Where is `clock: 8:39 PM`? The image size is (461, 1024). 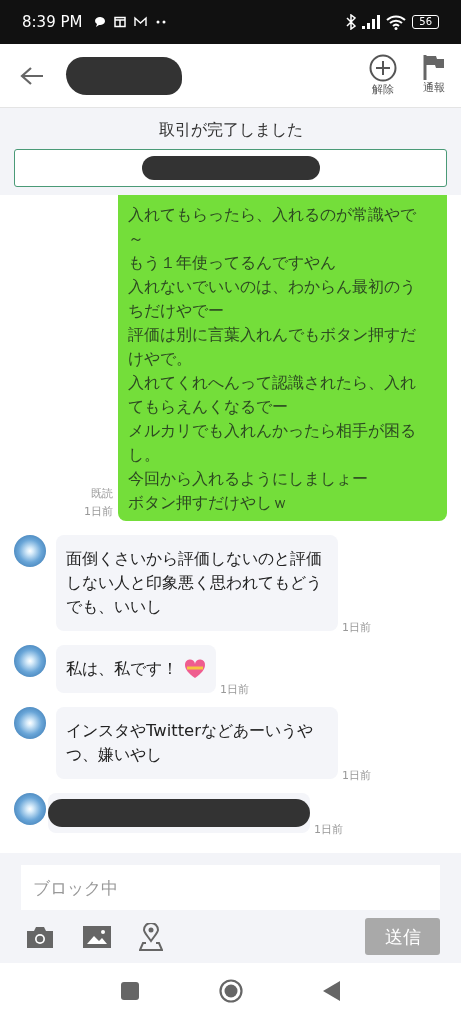 clock: 8:39 PM is located at coordinates (52, 22).